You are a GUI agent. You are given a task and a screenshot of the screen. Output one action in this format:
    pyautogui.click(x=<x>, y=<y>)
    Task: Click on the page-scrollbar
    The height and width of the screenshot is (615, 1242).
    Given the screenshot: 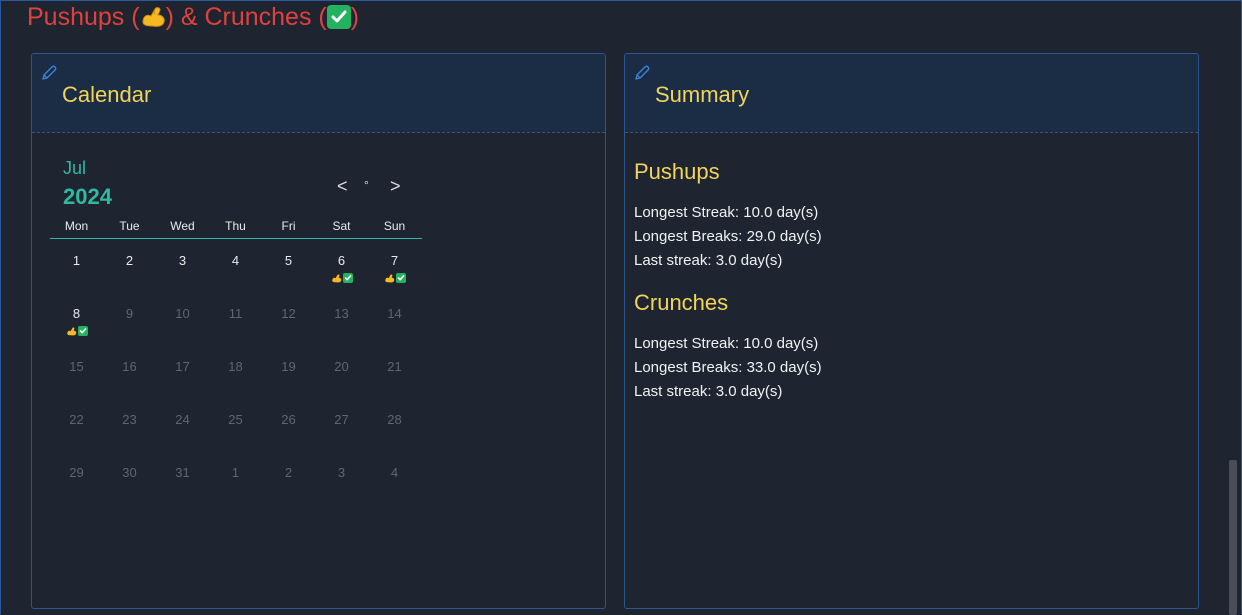 What is the action you would take?
    pyautogui.click(x=1233, y=537)
    